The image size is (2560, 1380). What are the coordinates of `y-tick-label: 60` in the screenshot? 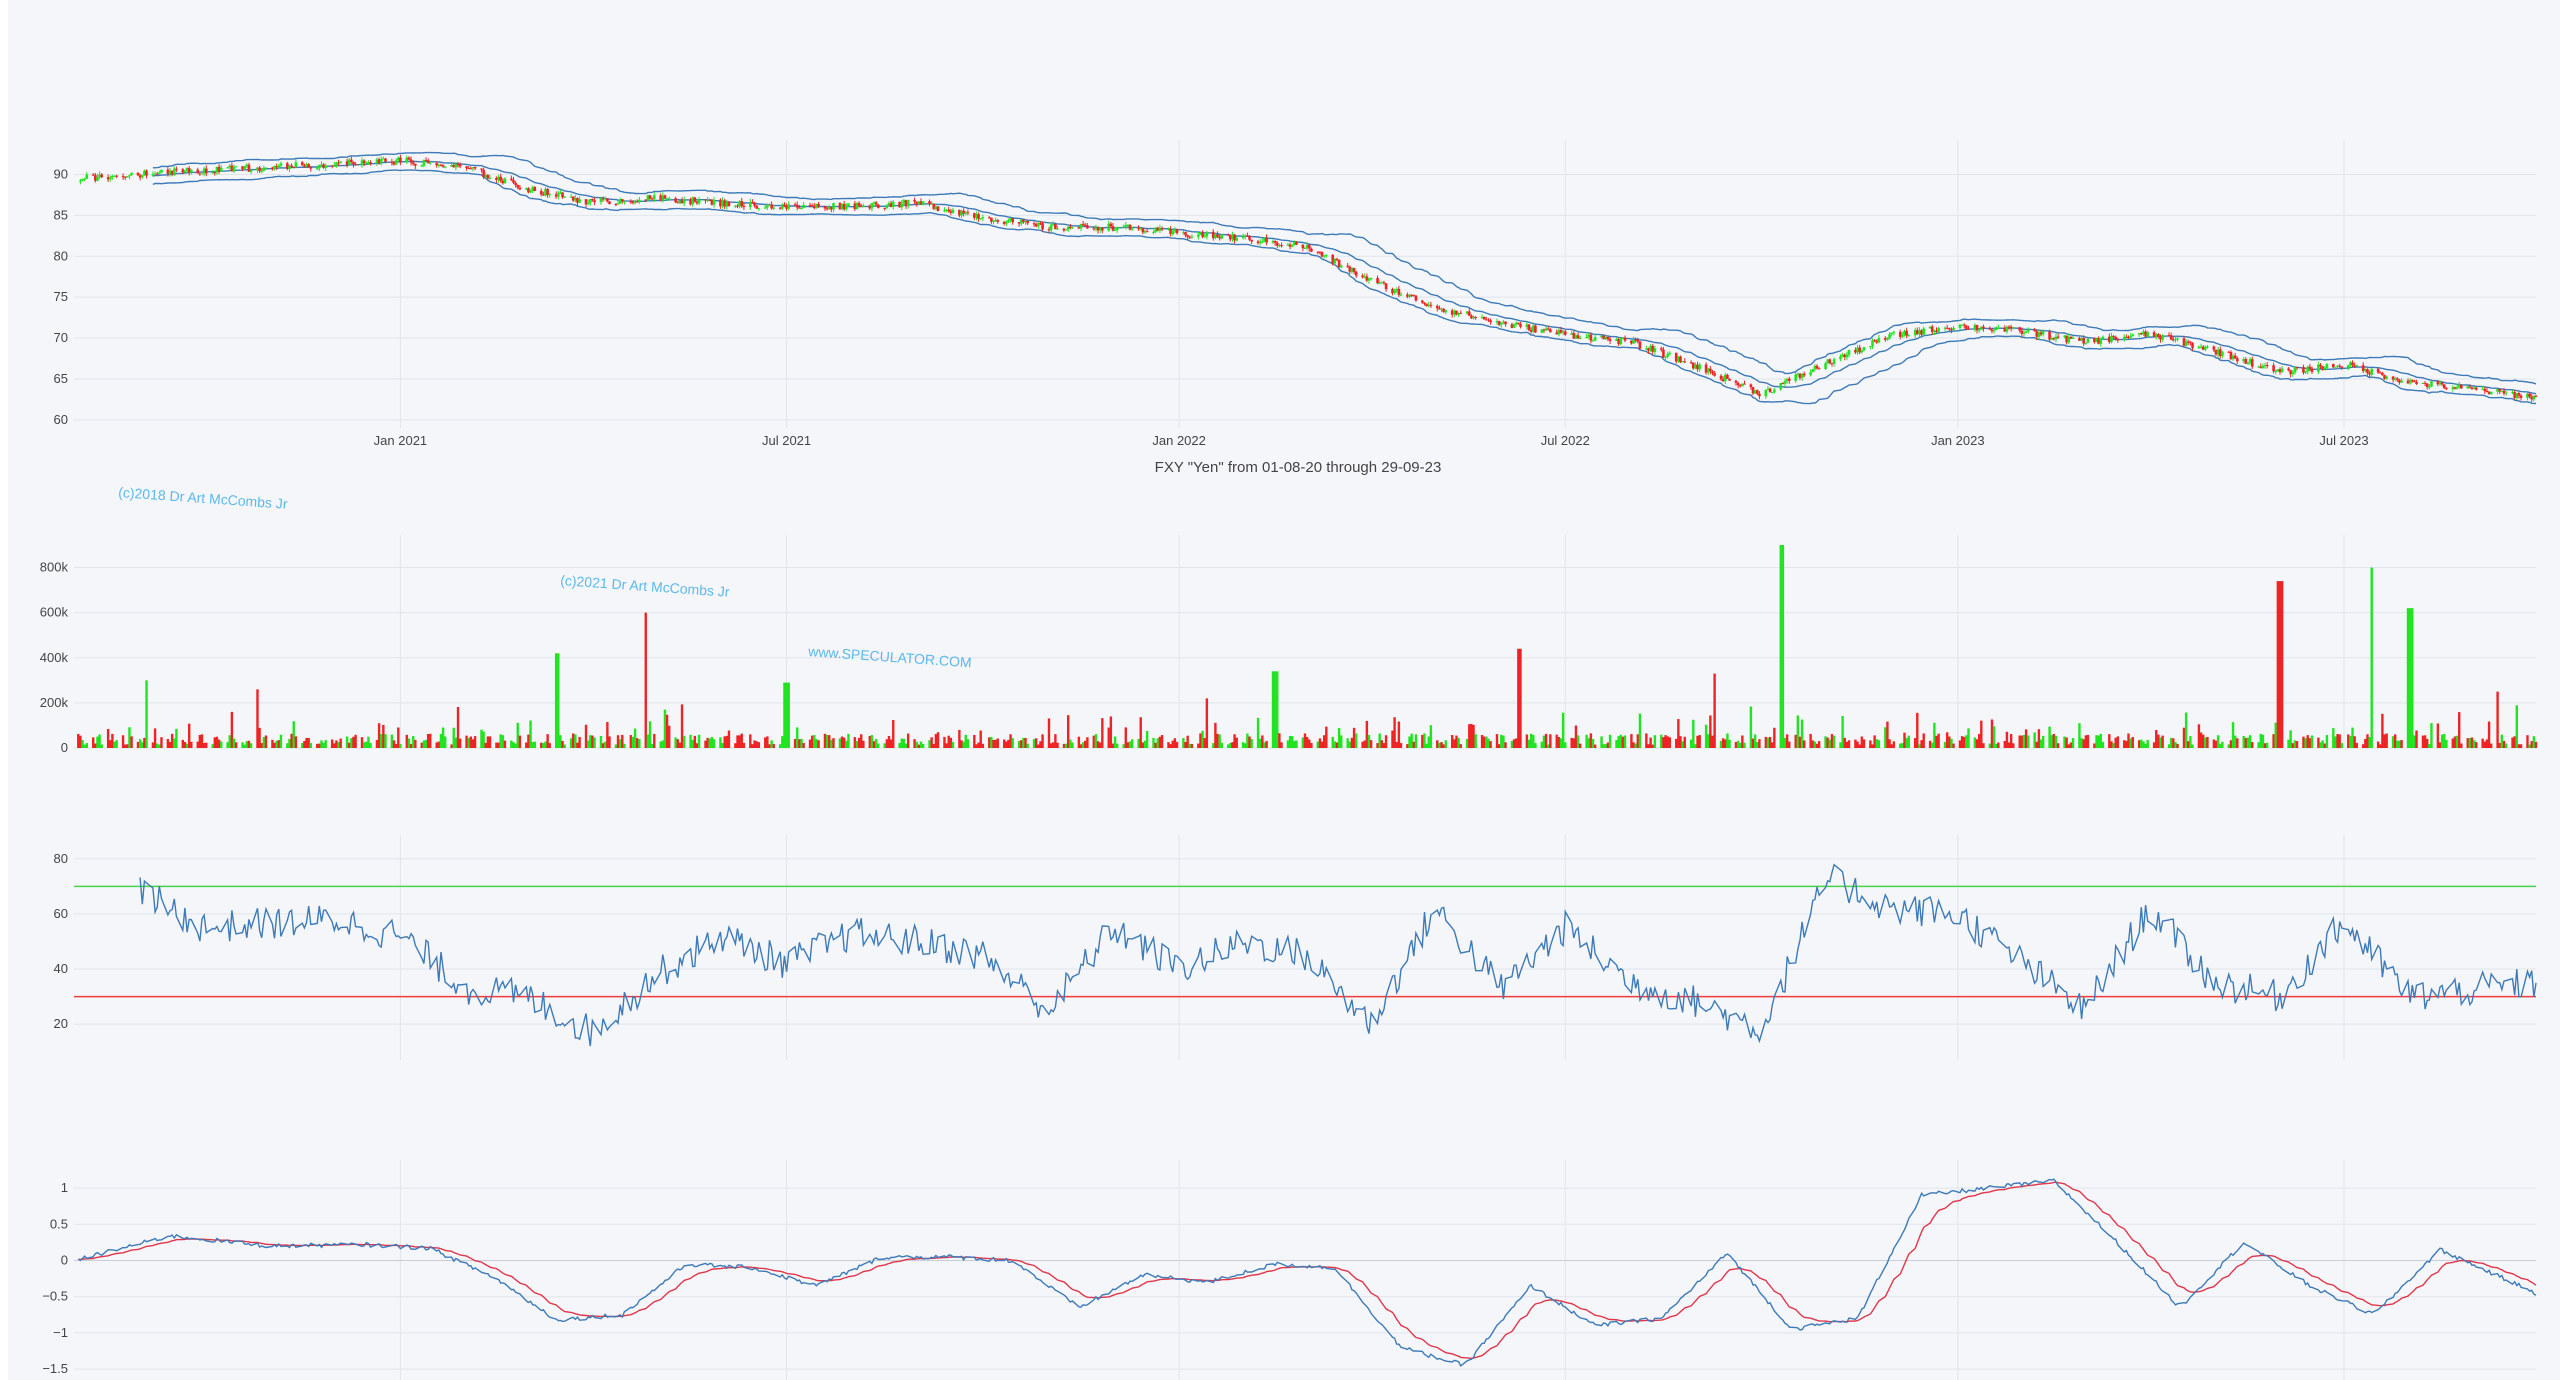 It's located at (61, 419).